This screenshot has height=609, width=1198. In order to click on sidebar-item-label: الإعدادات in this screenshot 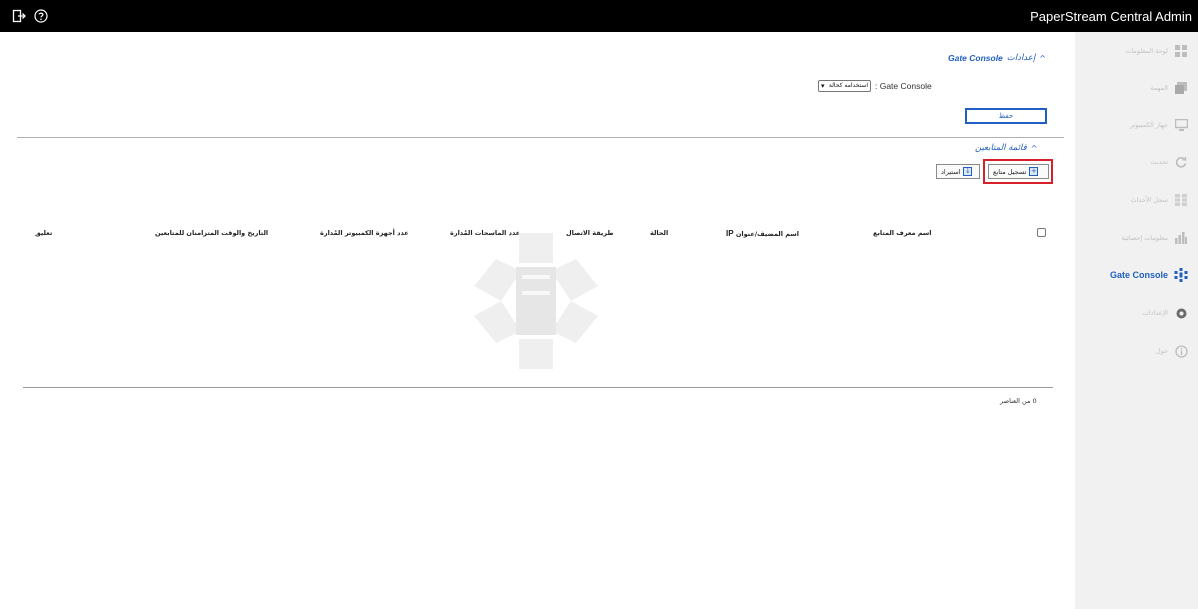, I will do `click(1155, 313)`.